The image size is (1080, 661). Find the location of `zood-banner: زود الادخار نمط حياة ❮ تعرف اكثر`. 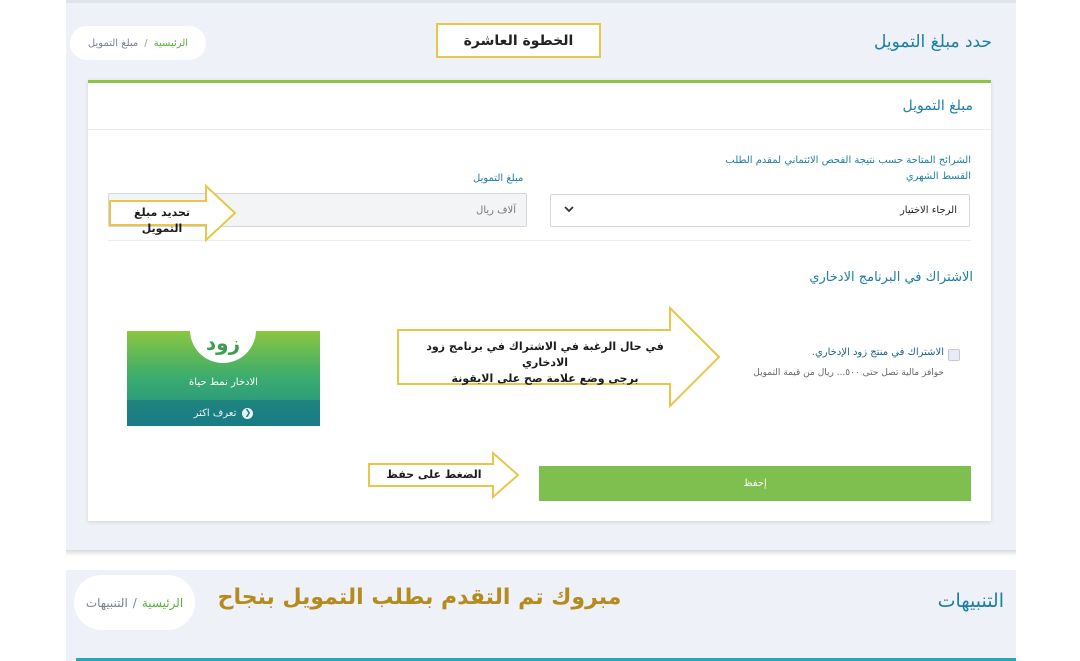

zood-banner: زود الادخار نمط حياة ❮ تعرف اكثر is located at coordinates (223, 374).